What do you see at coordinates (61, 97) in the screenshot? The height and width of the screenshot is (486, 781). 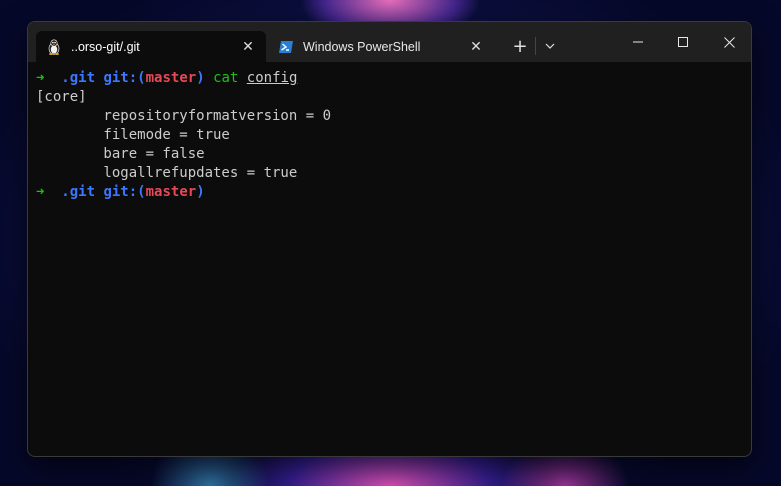 I see `output-line: [core]` at bounding box center [61, 97].